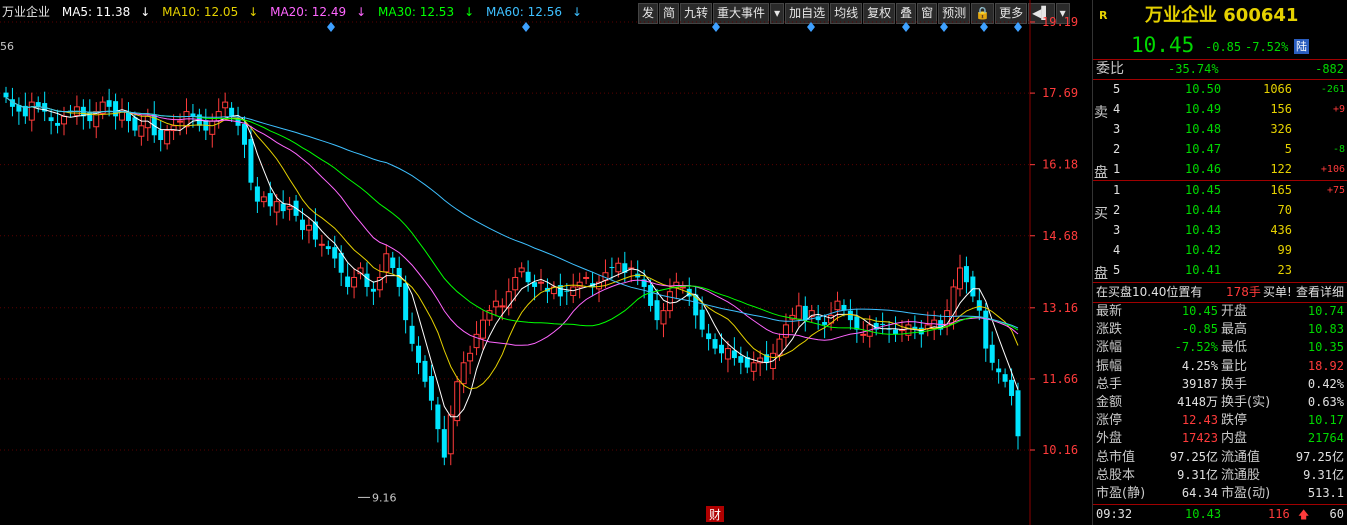 This screenshot has height=525, width=1347. What do you see at coordinates (1203, 230) in the screenshot?
I see `level-price: 10.43` at bounding box center [1203, 230].